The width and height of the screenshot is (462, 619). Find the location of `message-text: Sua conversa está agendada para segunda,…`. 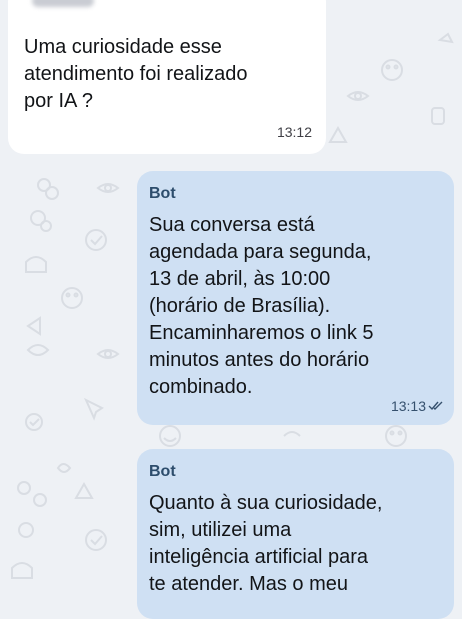

message-text: Sua conversa está agendada para segunda,… is located at coordinates (261, 306).